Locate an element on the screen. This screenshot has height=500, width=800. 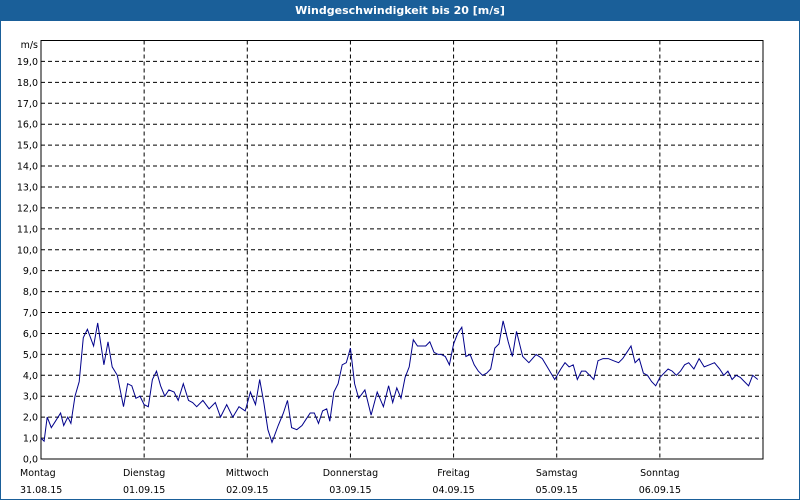
x-tick-date: 06.09.15 is located at coordinates (660, 490).